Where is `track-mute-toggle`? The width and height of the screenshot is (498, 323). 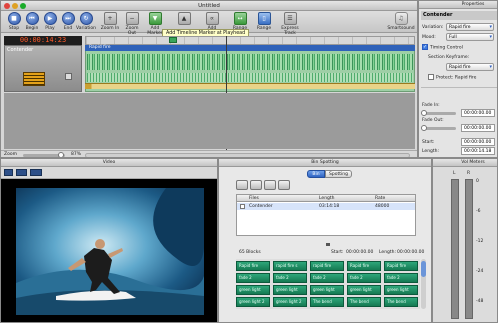 track-mute-toggle is located at coordinates (68, 76).